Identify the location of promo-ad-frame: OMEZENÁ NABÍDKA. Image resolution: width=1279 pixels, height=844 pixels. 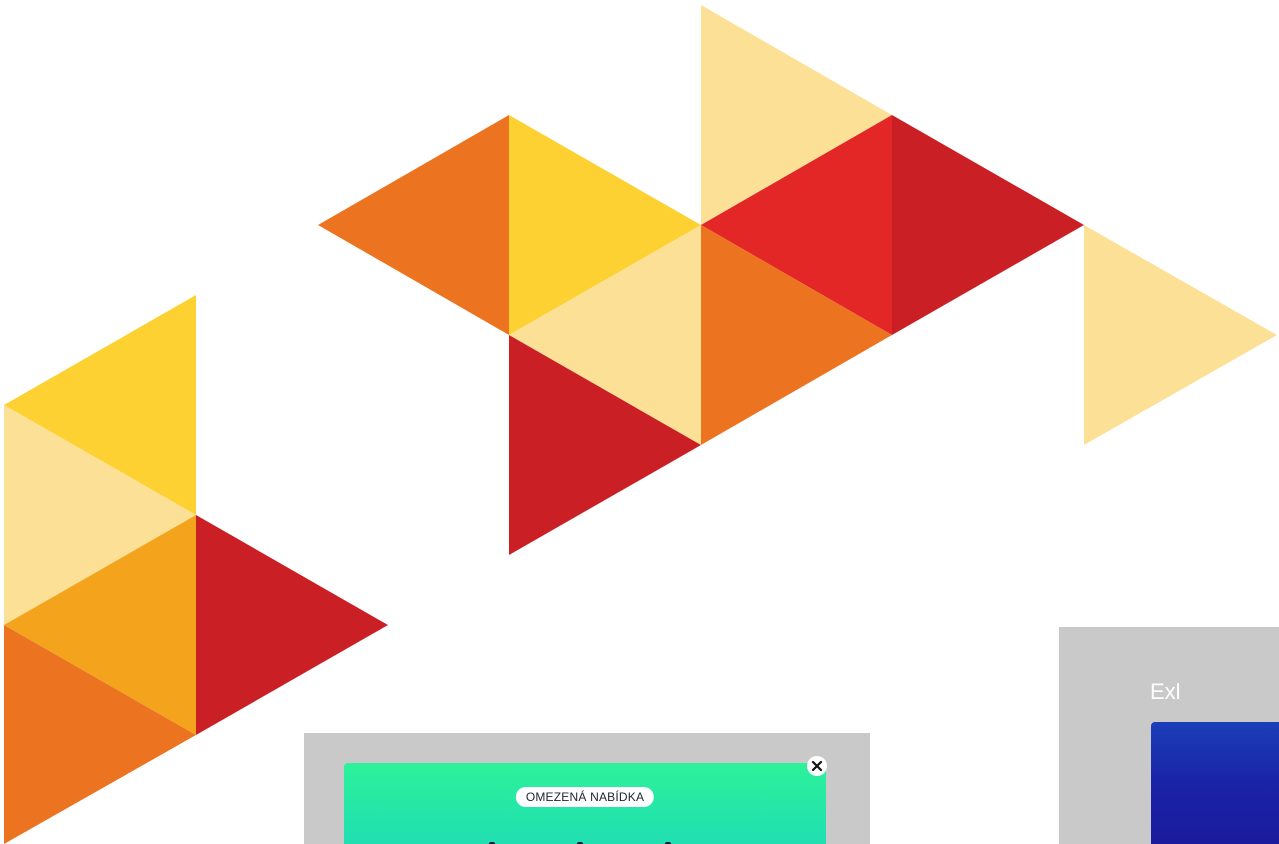
(587, 788).